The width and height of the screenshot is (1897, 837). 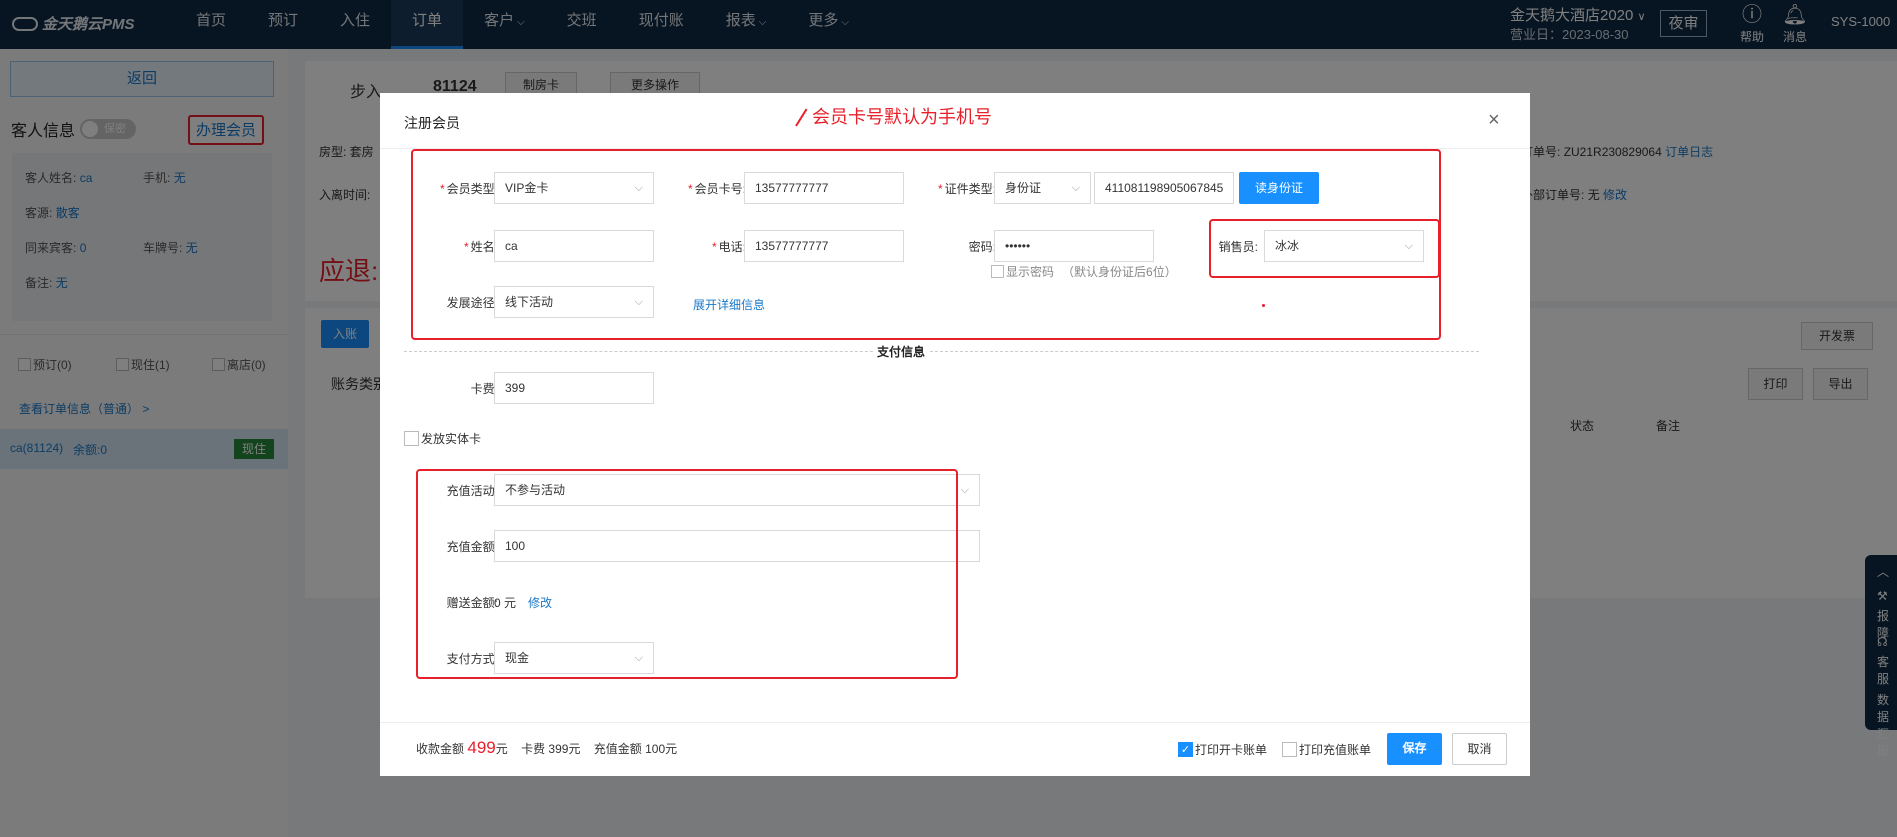 What do you see at coordinates (955, 722) in the screenshot?
I see `divider` at bounding box center [955, 722].